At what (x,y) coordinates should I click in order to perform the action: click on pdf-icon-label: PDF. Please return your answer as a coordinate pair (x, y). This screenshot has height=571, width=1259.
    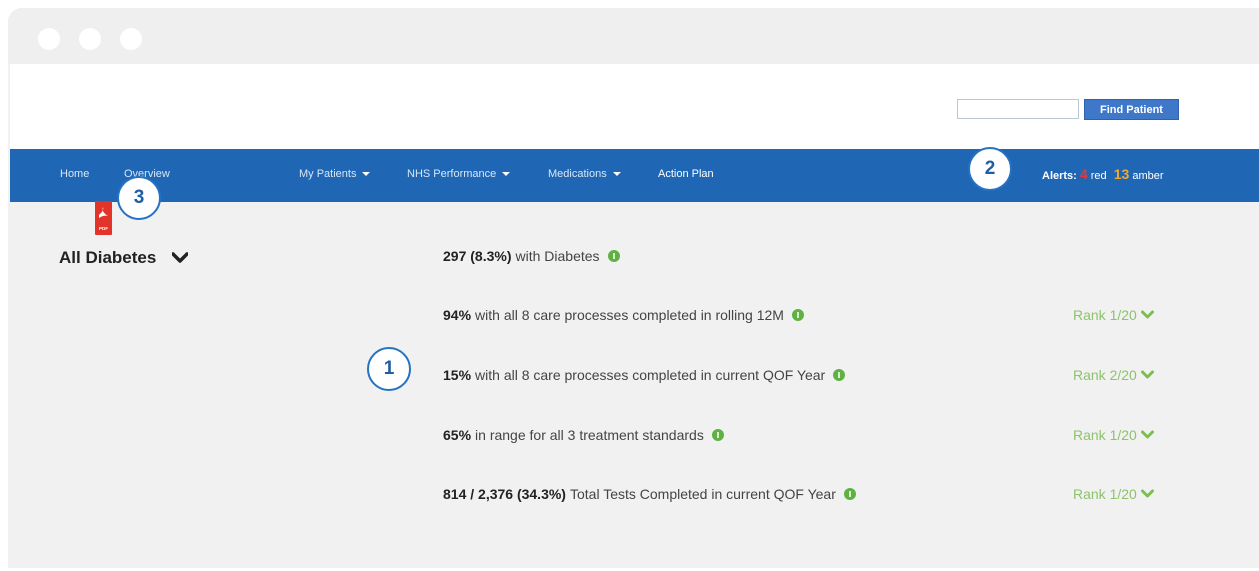
    Looking at the image, I should click on (103, 228).